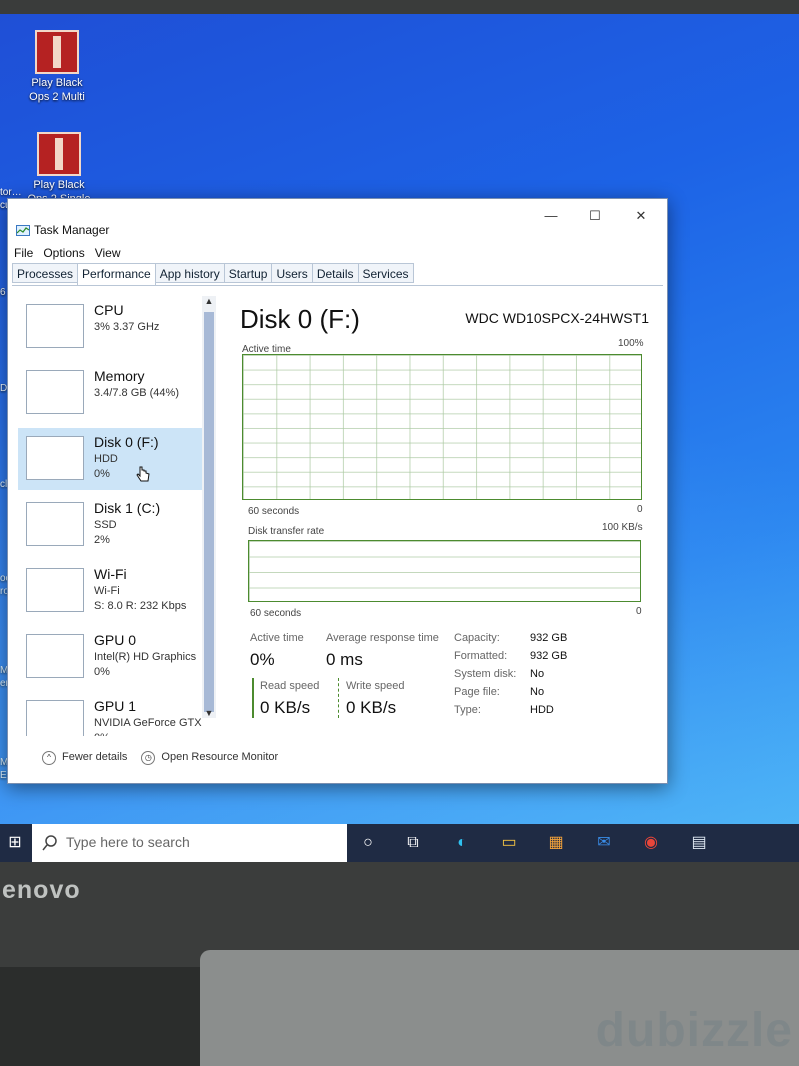  I want to click on list-item-disk-1: Disk 1 (C:) SSD 2%, so click(110, 525).